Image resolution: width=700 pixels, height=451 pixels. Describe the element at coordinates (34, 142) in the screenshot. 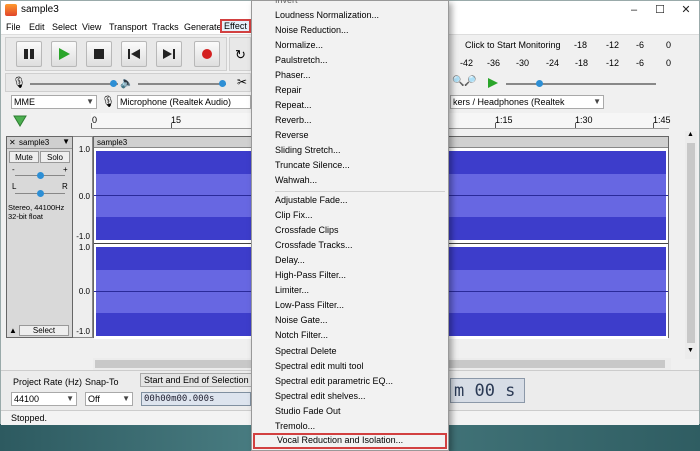

I see `track-name-menu: sample3` at that location.